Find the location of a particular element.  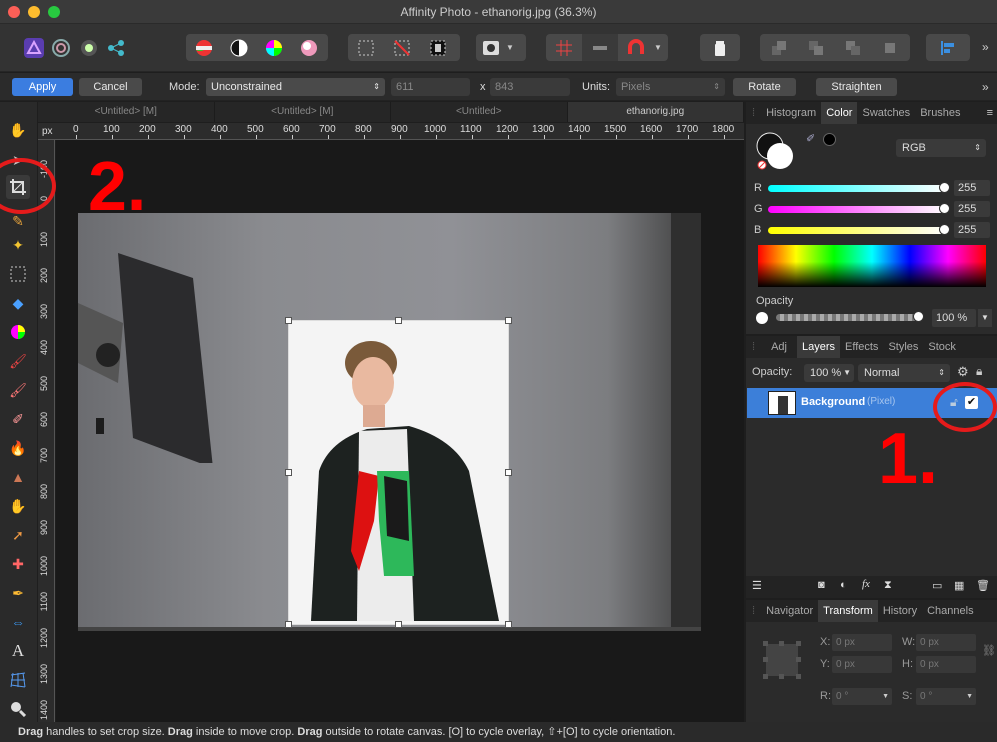

deselect-icon is located at coordinates (402, 47).